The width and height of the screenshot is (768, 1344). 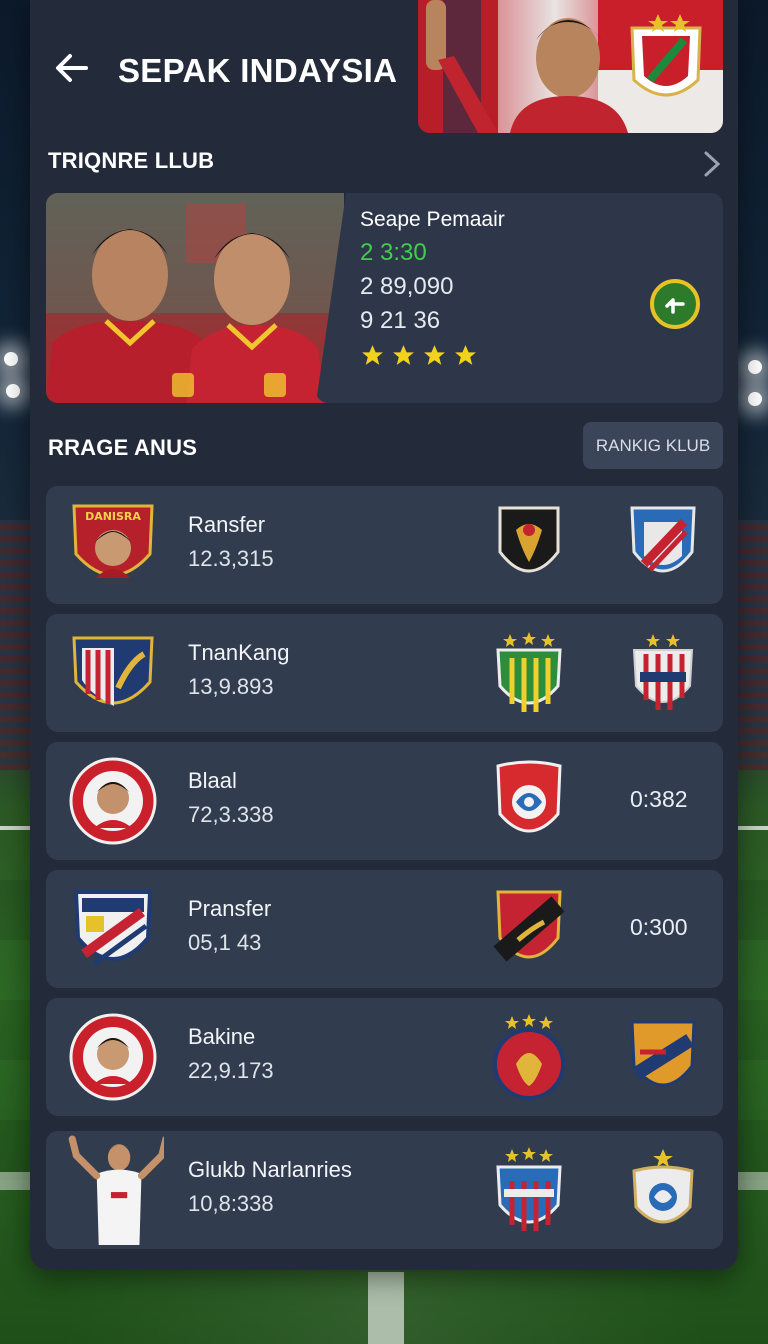 What do you see at coordinates (384, 1057) in the screenshot?
I see `club-row: Bakine 22,9.173` at bounding box center [384, 1057].